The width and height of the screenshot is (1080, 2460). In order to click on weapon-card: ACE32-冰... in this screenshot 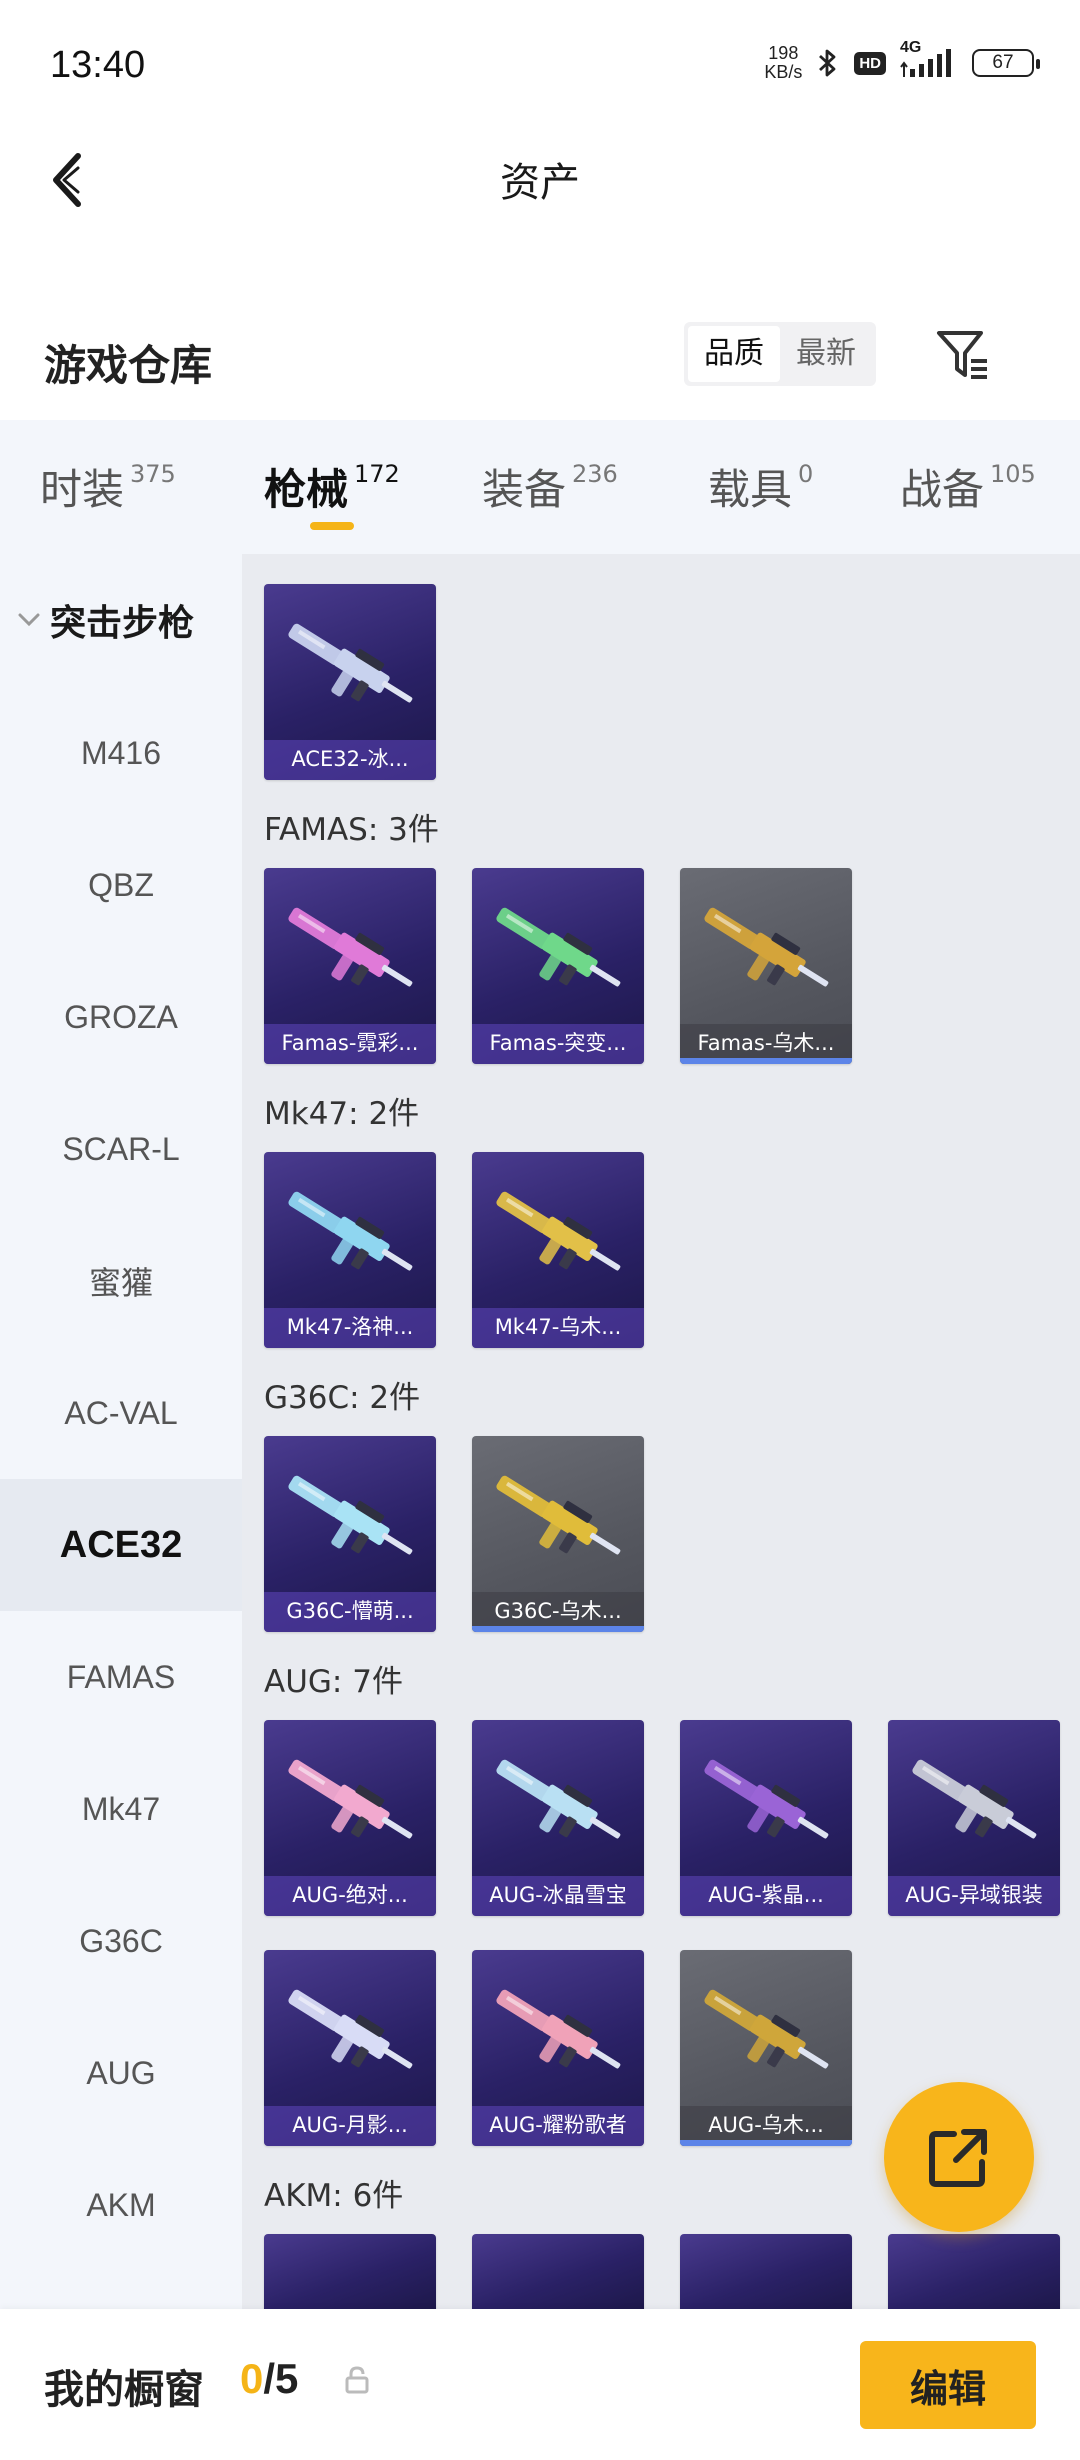, I will do `click(350, 682)`.